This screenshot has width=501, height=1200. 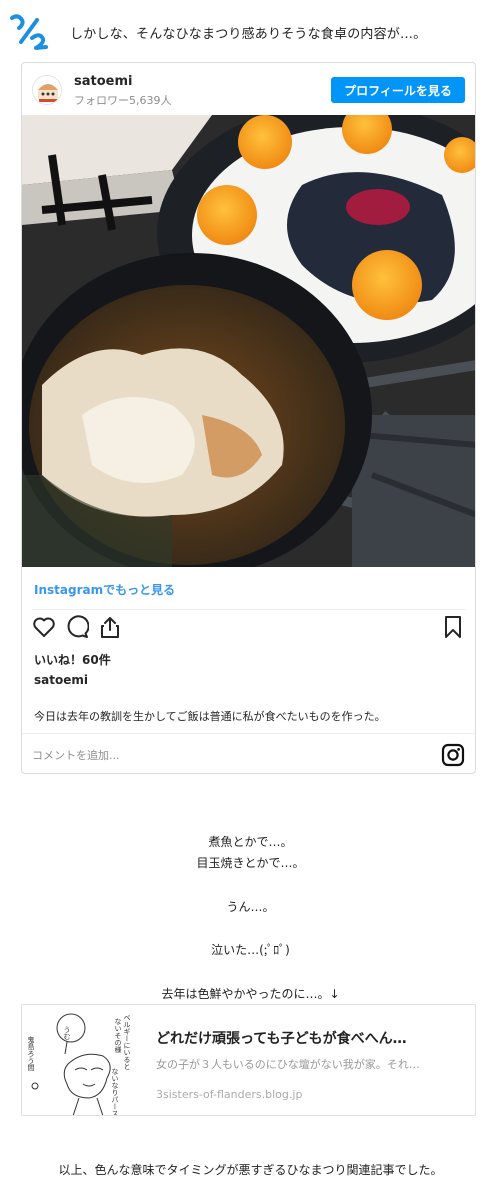 I want to click on view-profile-button: プロフィールを見る, so click(x=398, y=90).